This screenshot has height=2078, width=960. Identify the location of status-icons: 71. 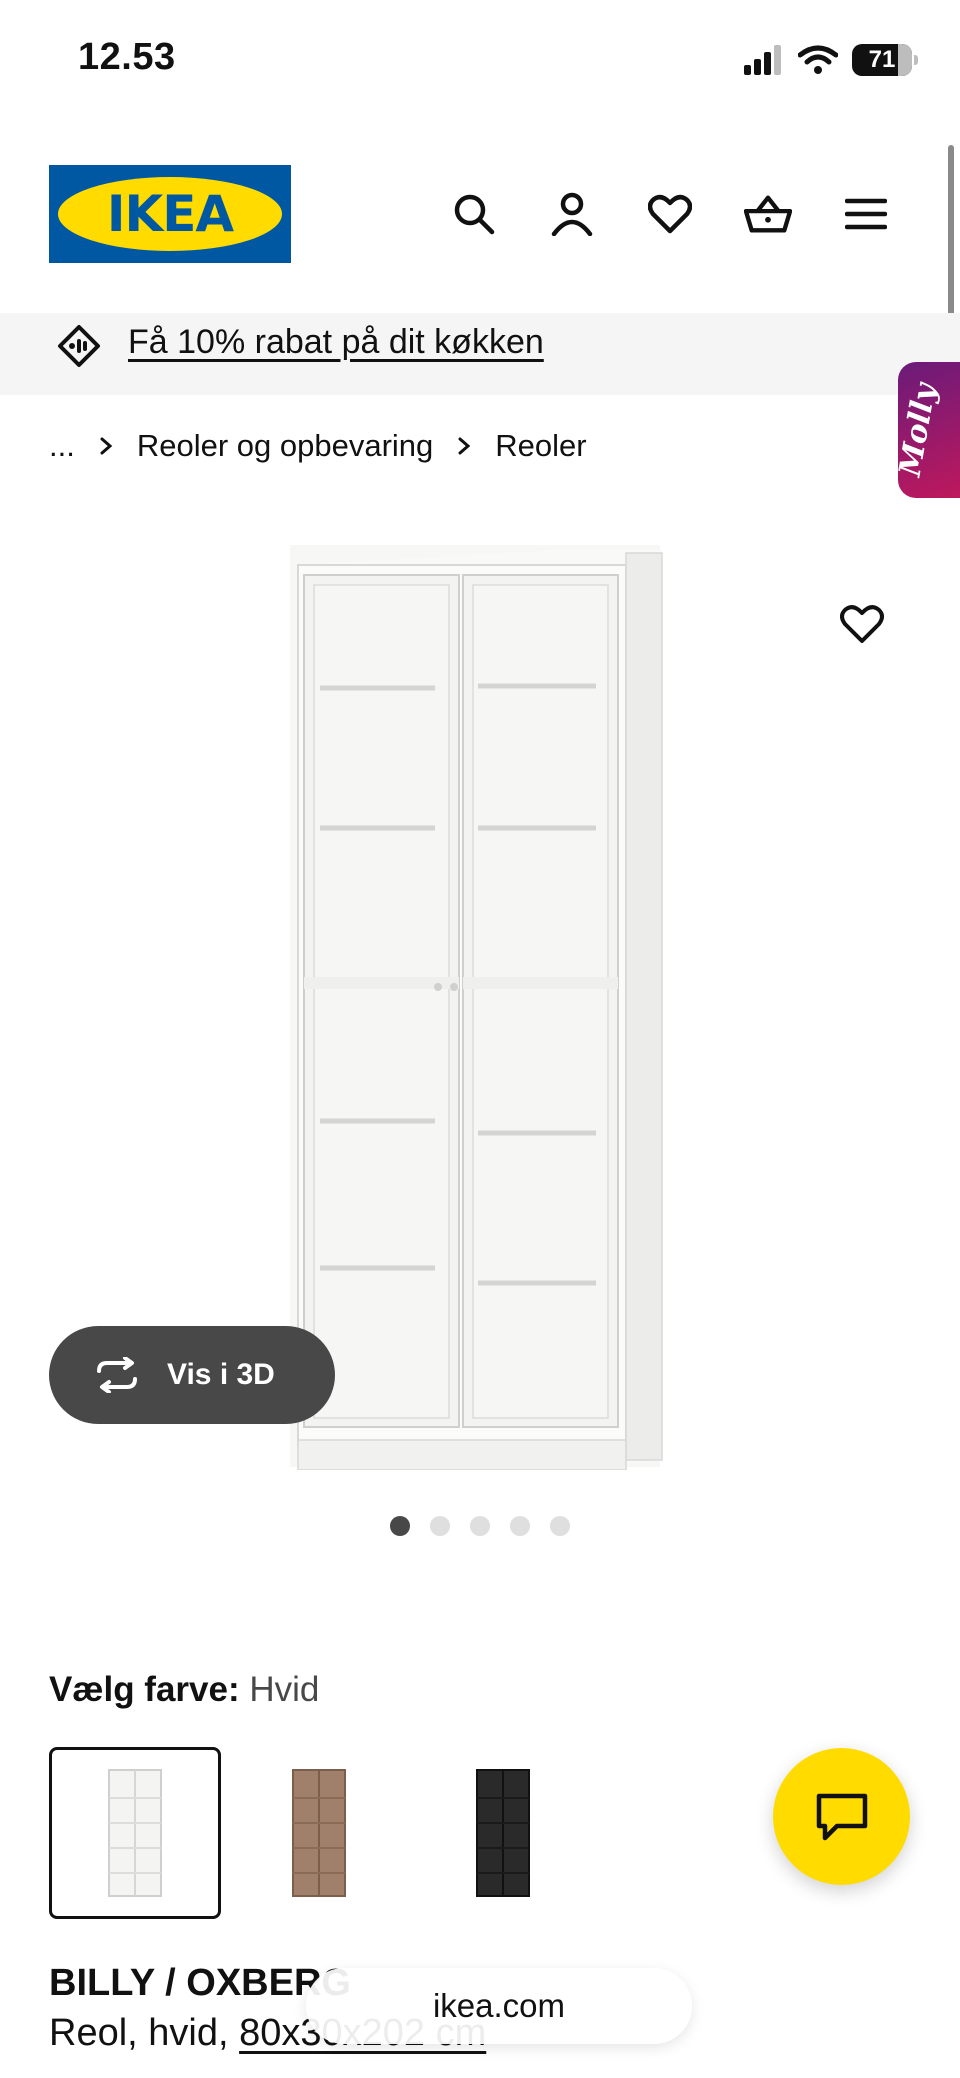
(831, 60).